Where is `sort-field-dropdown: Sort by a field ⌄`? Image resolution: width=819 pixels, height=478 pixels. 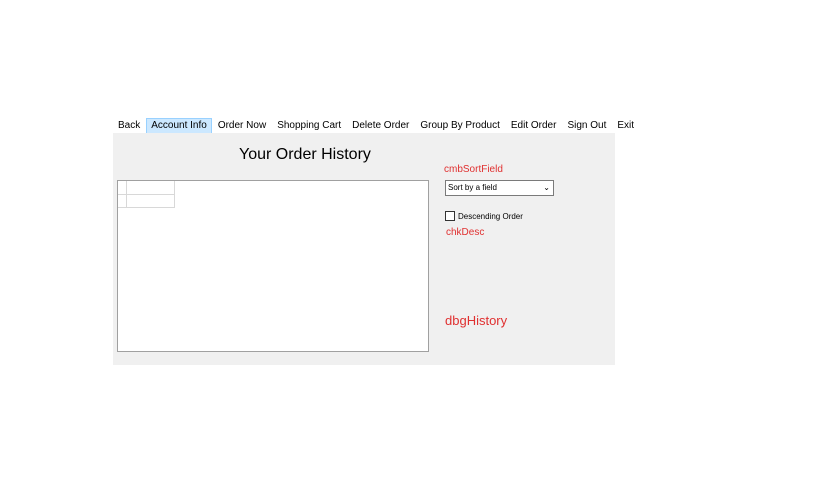 sort-field-dropdown: Sort by a field ⌄ is located at coordinates (499, 188).